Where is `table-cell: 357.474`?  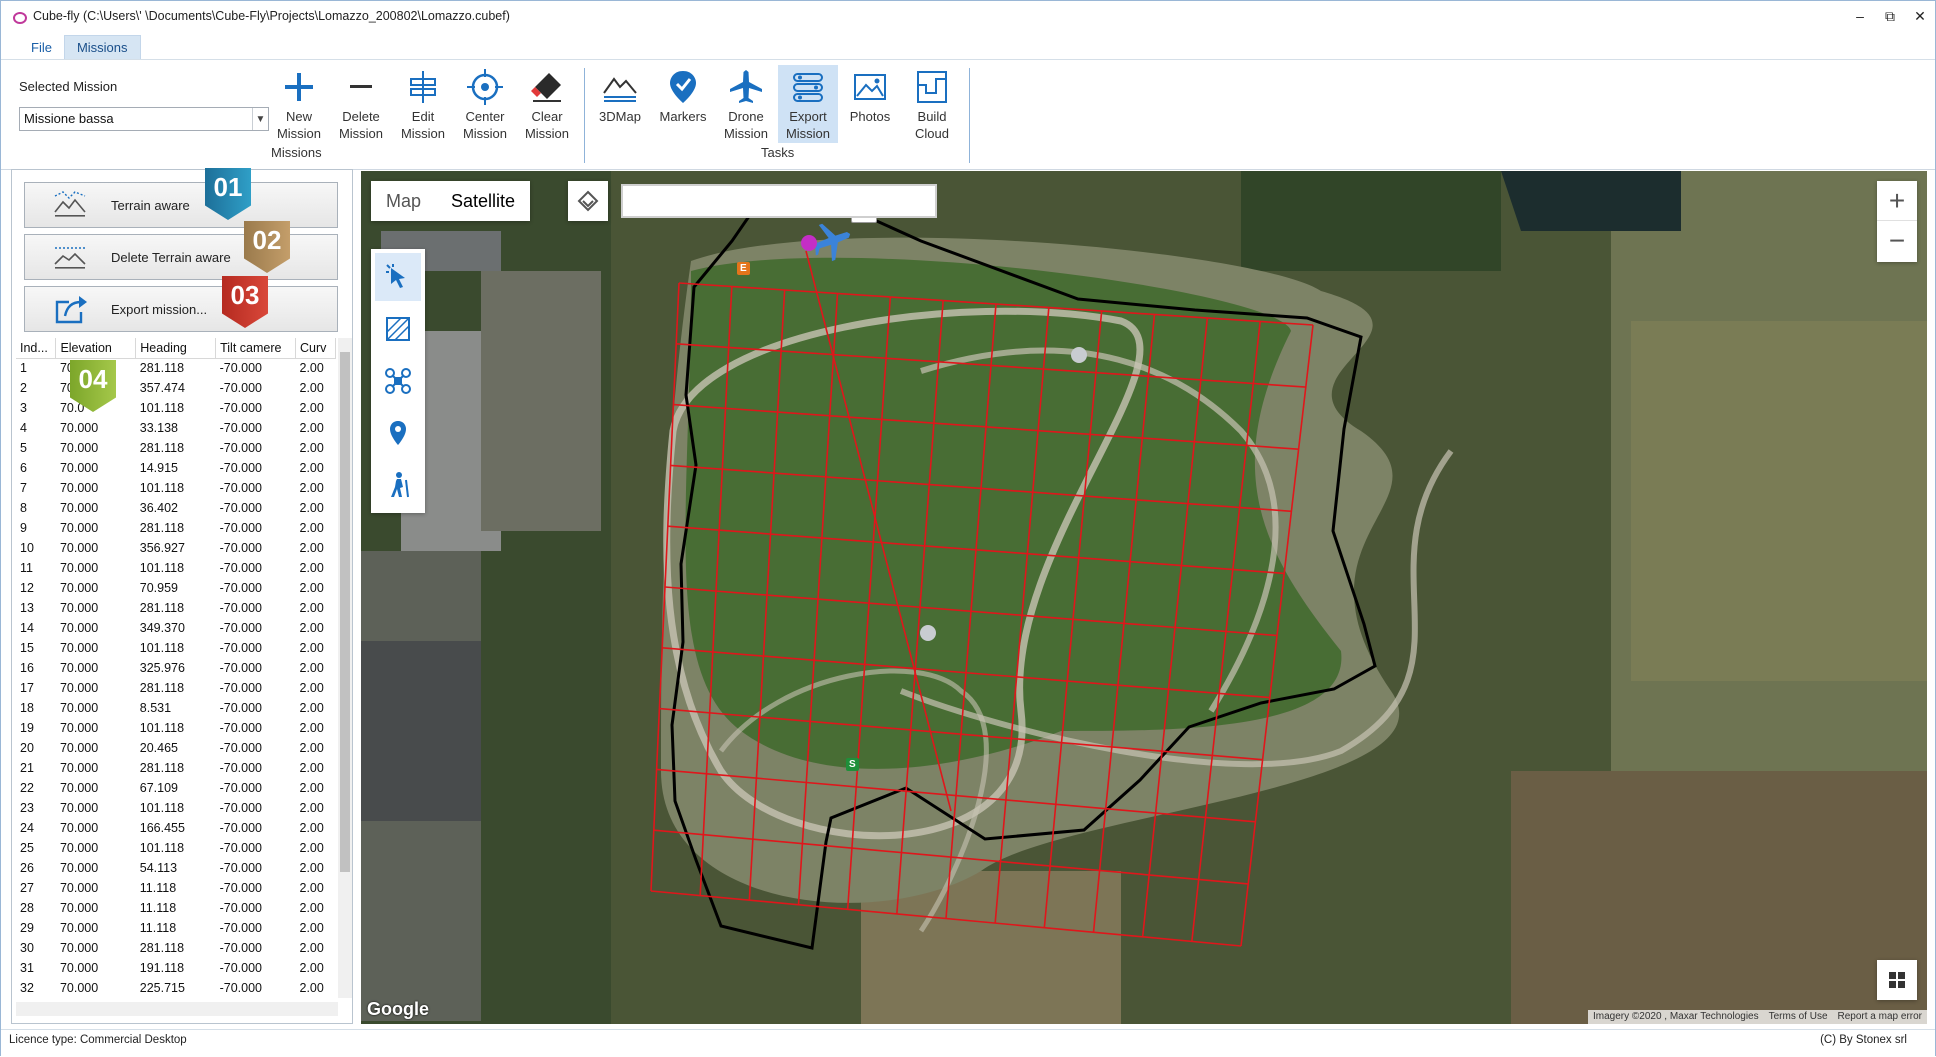
table-cell: 357.474 is located at coordinates (162, 388).